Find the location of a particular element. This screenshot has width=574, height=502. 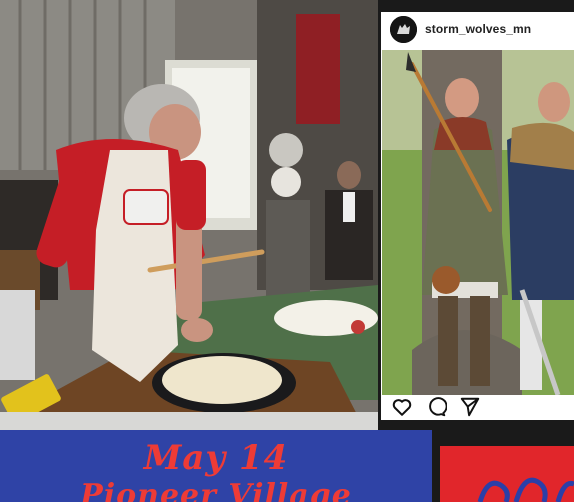

event-location: Pioneer Village is located at coordinates (216, 490).